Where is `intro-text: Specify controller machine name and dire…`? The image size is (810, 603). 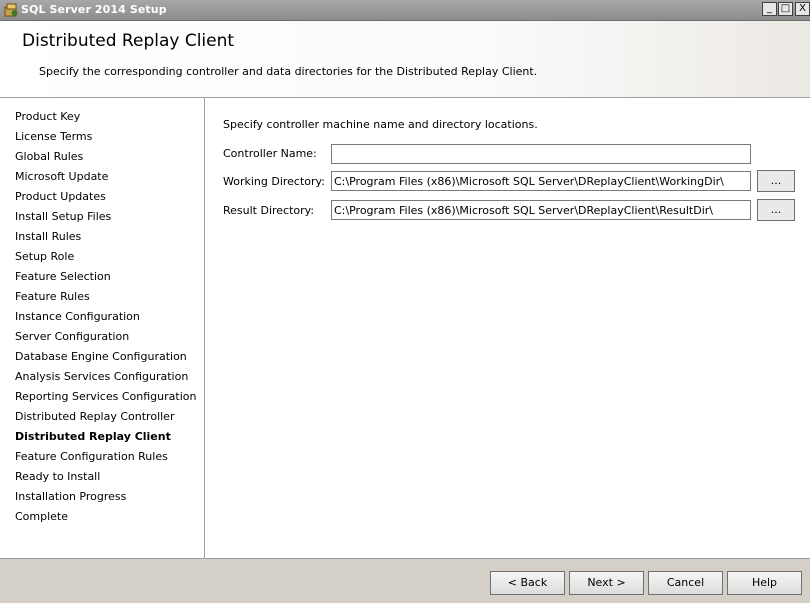 intro-text: Specify controller machine name and dire… is located at coordinates (380, 124).